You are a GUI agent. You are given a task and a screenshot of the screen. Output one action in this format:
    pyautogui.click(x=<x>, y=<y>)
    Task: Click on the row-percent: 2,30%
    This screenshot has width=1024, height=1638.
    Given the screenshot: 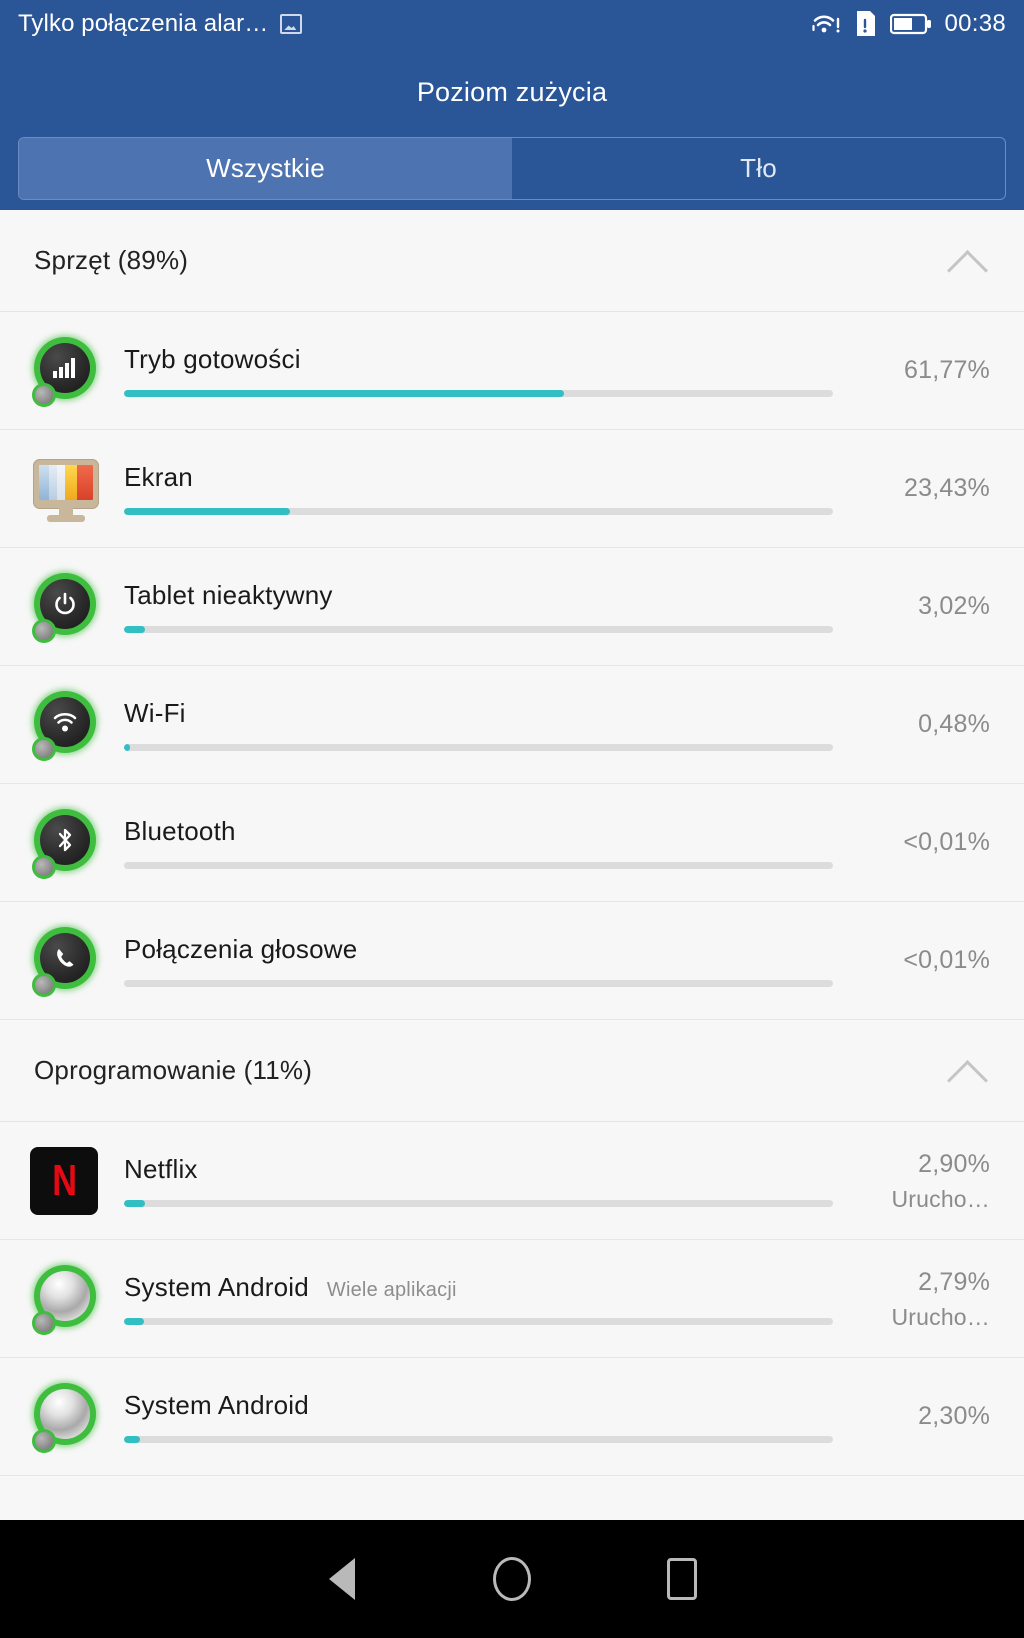 What is the action you would take?
    pyautogui.click(x=954, y=1416)
    